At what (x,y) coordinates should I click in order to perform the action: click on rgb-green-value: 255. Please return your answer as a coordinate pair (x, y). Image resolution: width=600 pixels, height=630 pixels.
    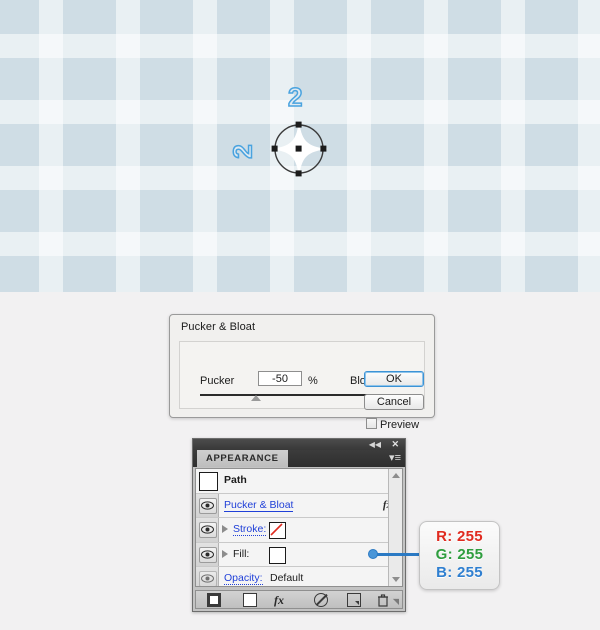
    Looking at the image, I should click on (470, 554).